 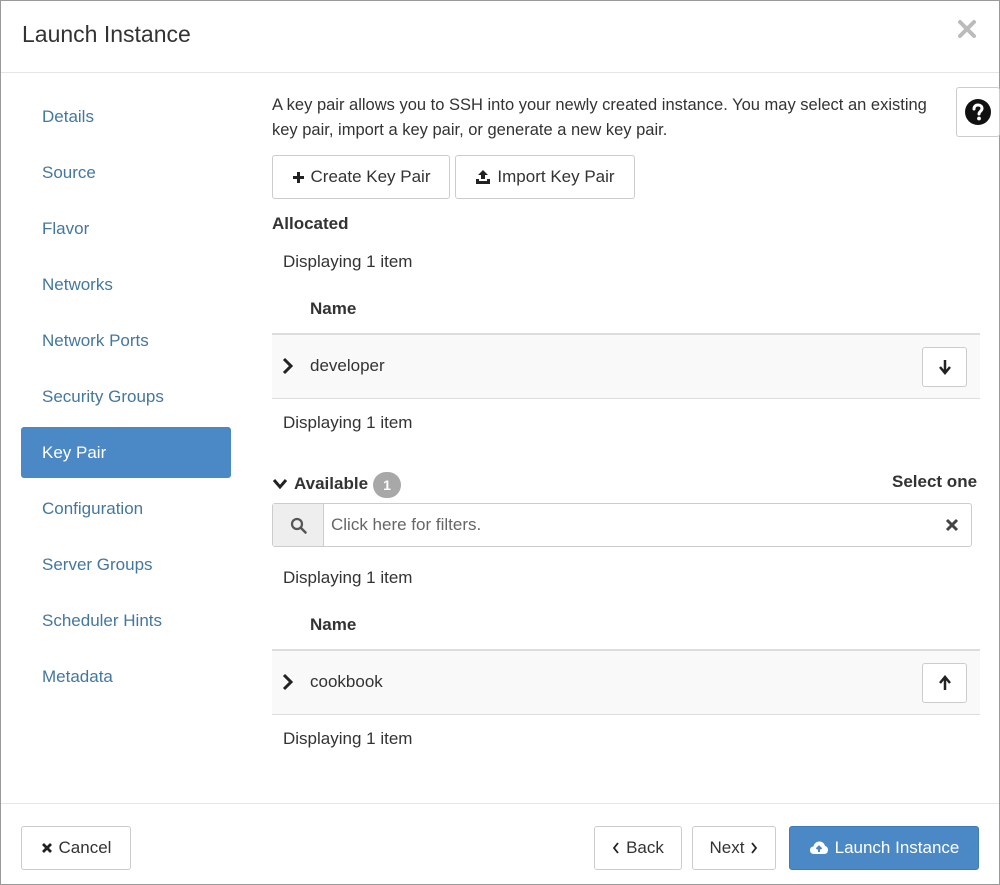 What do you see at coordinates (348, 577) in the screenshot?
I see `available-count-top: Displaying 1 item` at bounding box center [348, 577].